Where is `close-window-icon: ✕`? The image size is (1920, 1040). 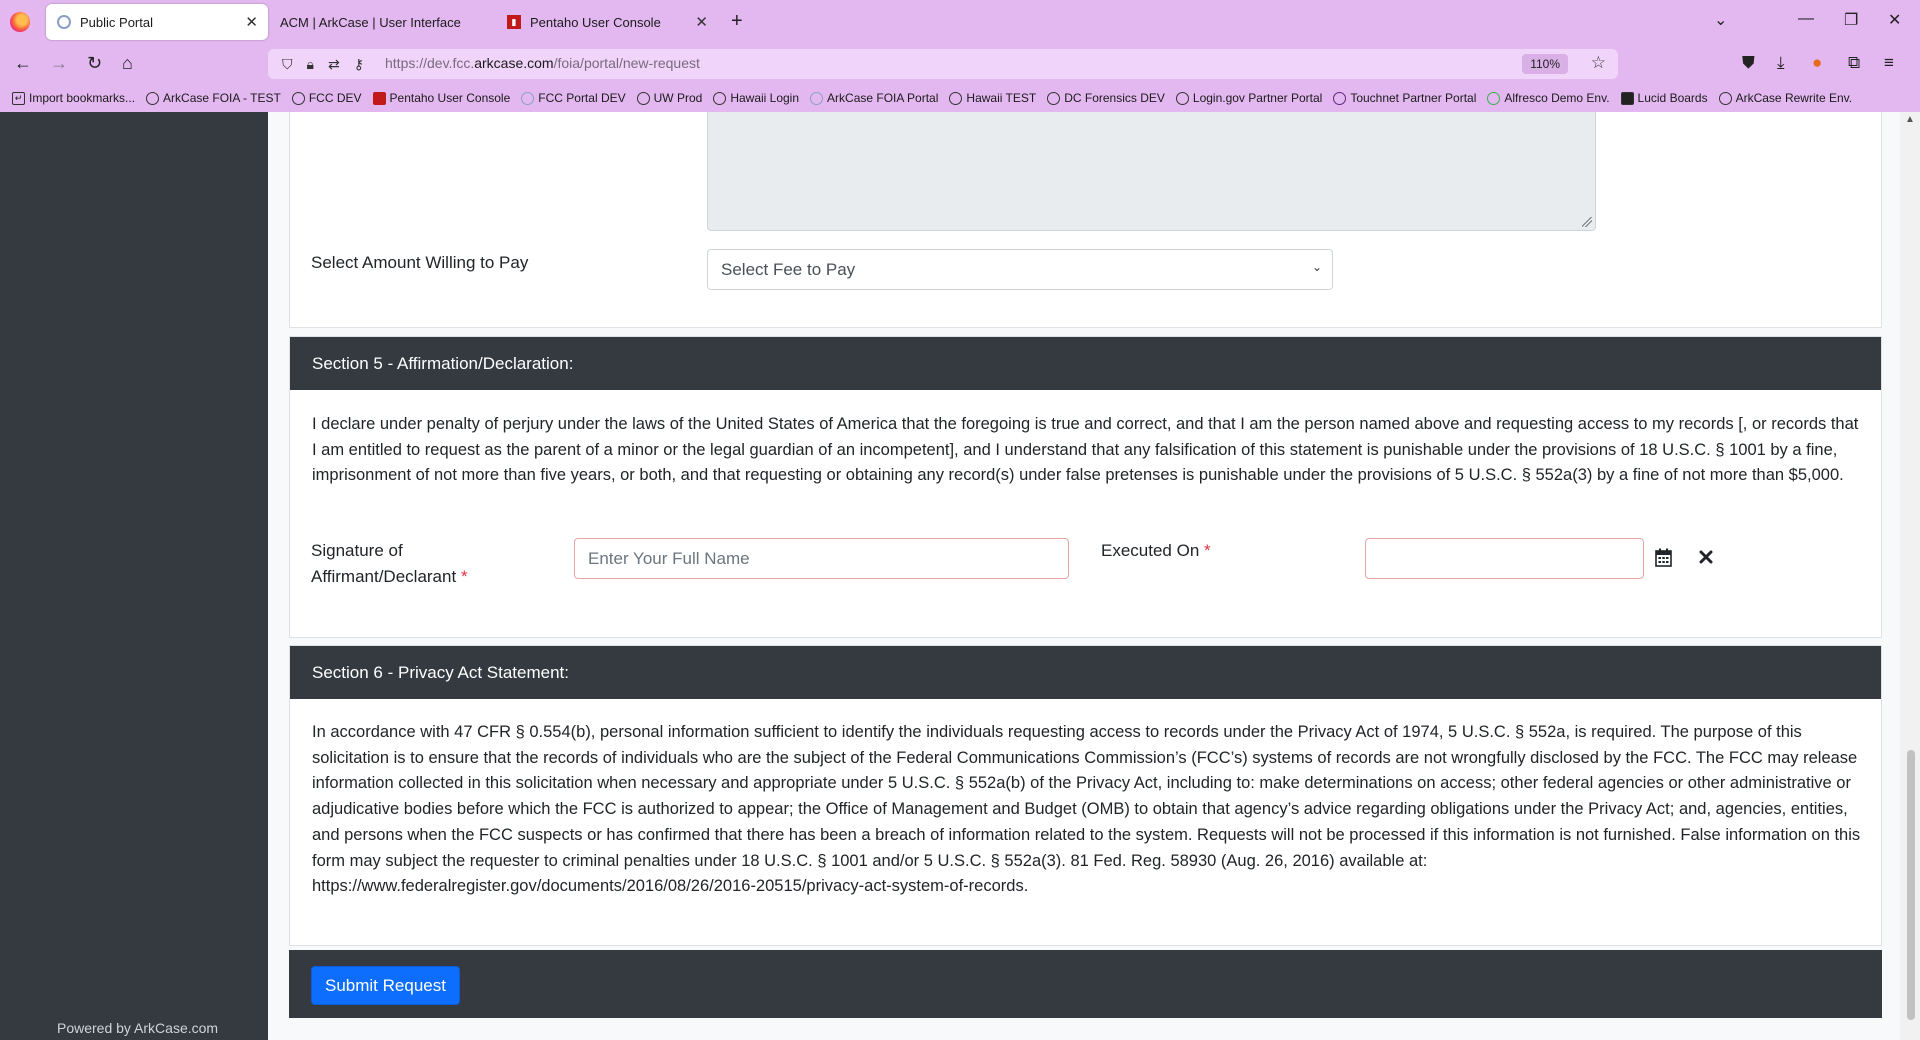 close-window-icon: ✕ is located at coordinates (1894, 20).